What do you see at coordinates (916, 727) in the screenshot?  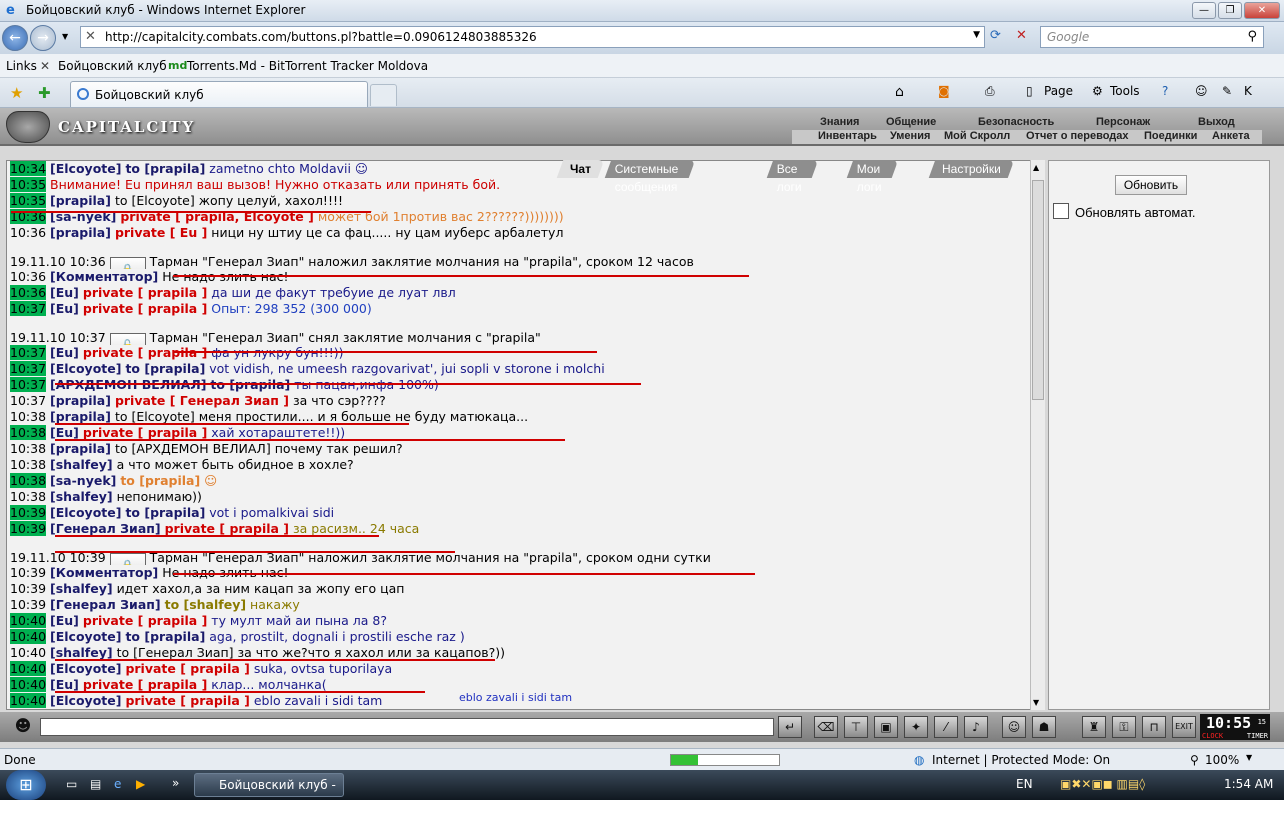 I see `walk-icon: ✦` at bounding box center [916, 727].